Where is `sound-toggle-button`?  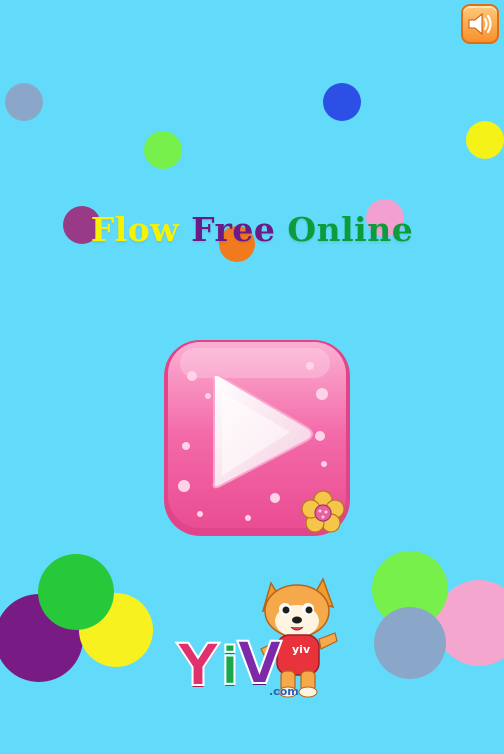 sound-toggle-button is located at coordinates (480, 24).